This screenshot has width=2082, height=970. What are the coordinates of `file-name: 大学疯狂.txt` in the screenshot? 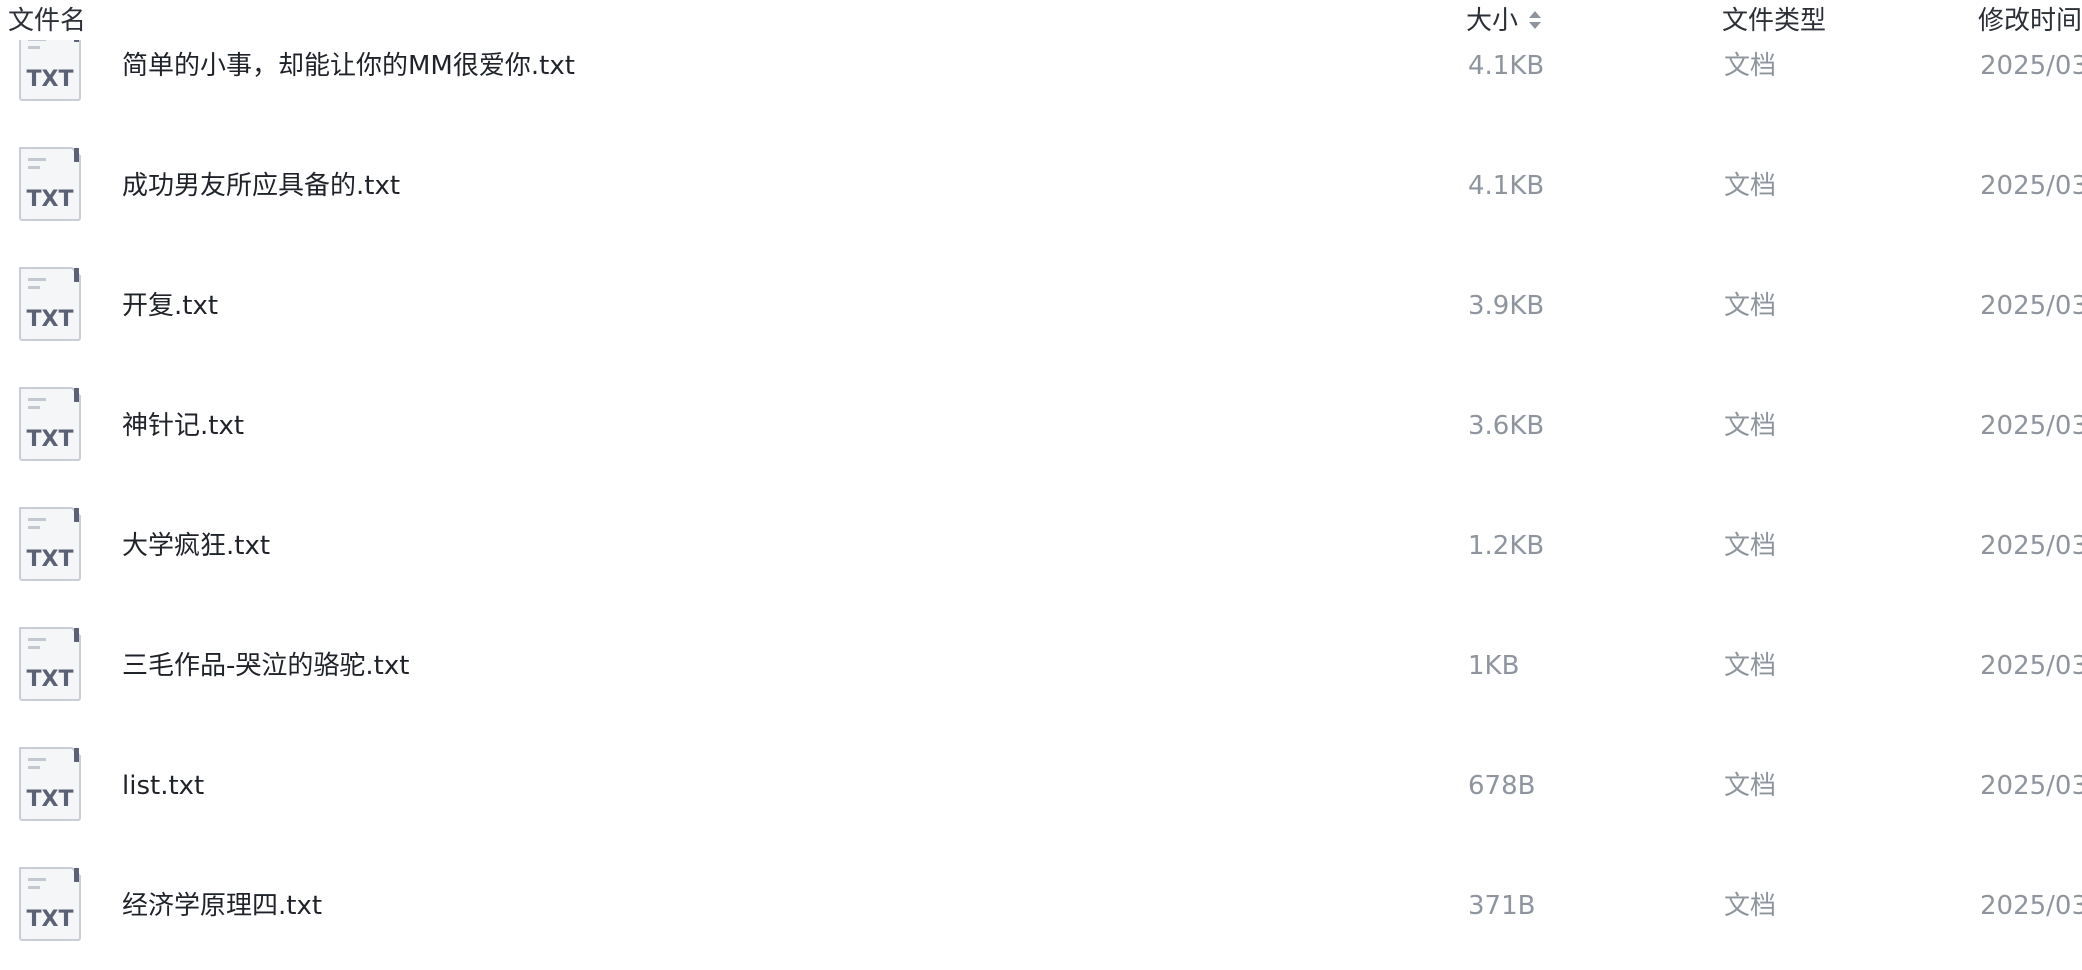 It's located at (196, 546).